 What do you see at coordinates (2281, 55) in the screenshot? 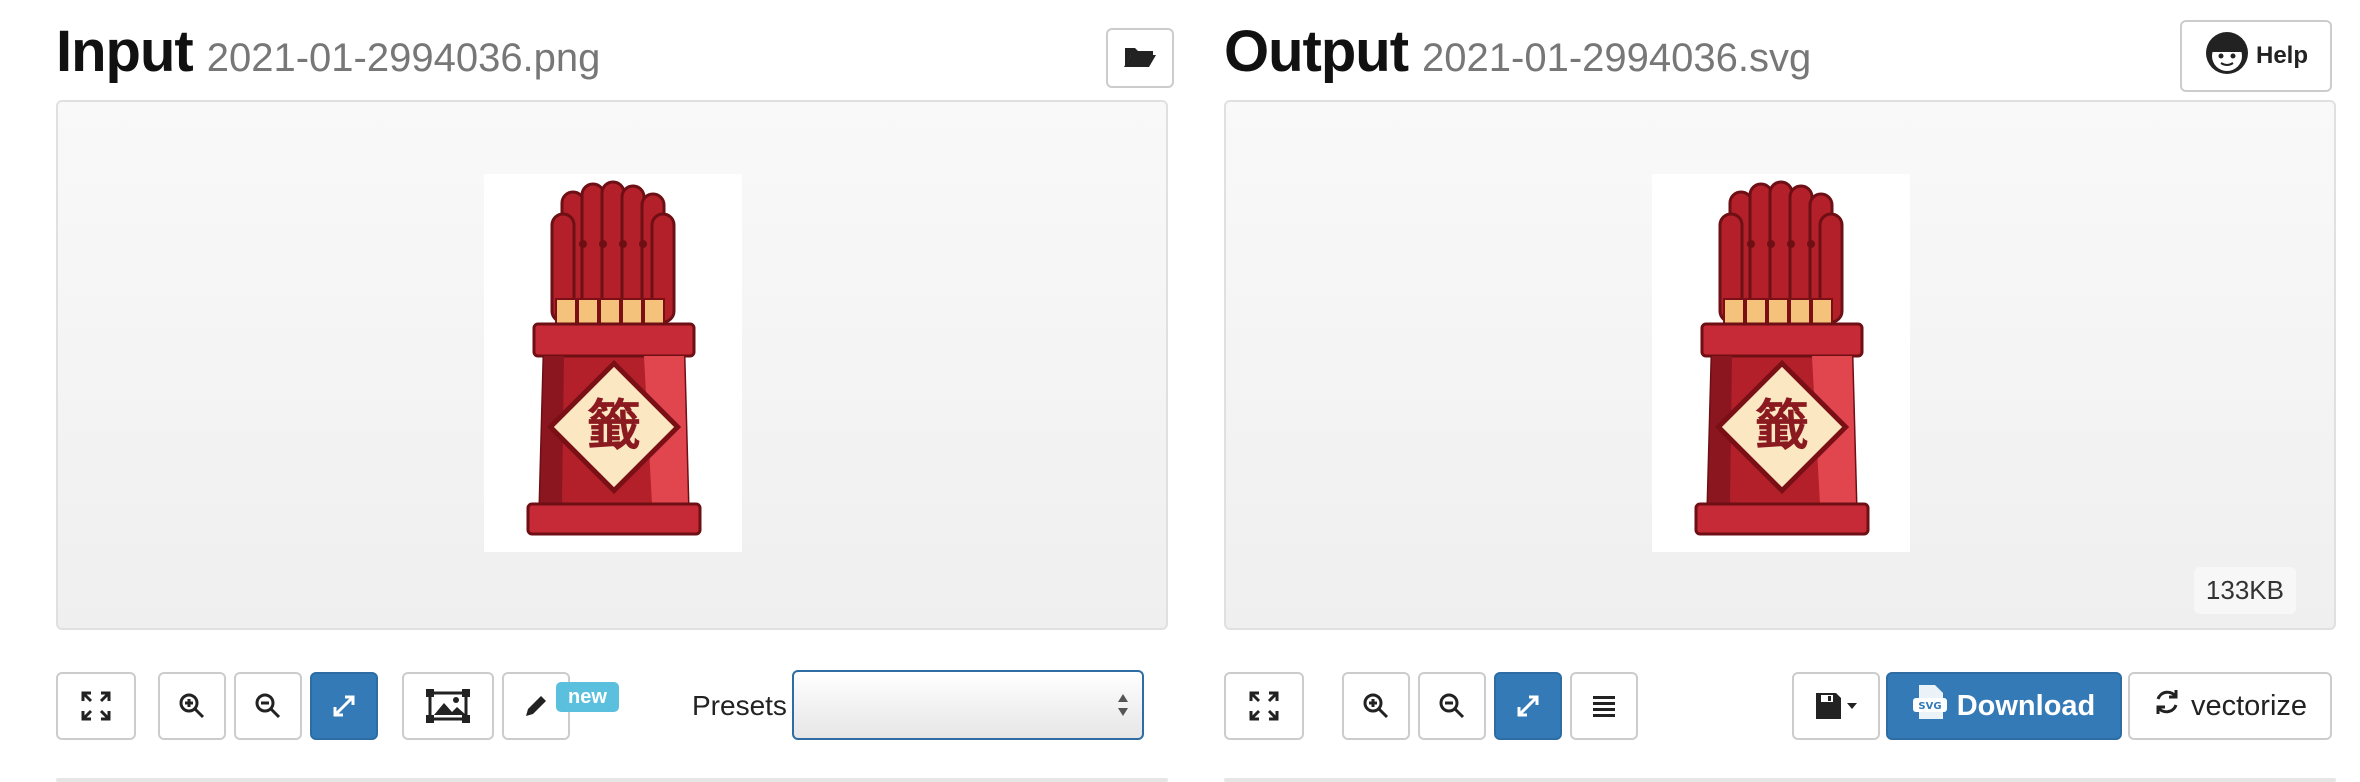
I see `help-label: Help` at bounding box center [2281, 55].